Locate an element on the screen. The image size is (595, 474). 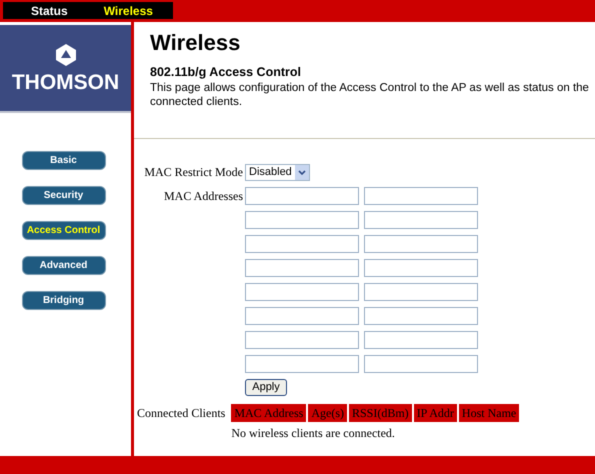
sidebar-button: Advanced is located at coordinates (64, 265).